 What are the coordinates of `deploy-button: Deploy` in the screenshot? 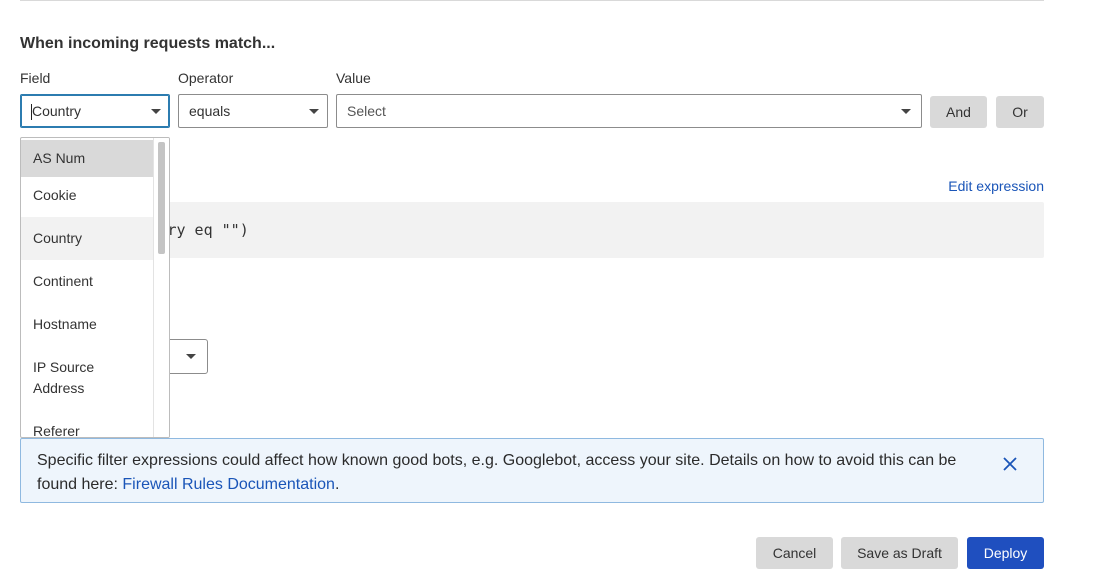 It's located at (1005, 553).